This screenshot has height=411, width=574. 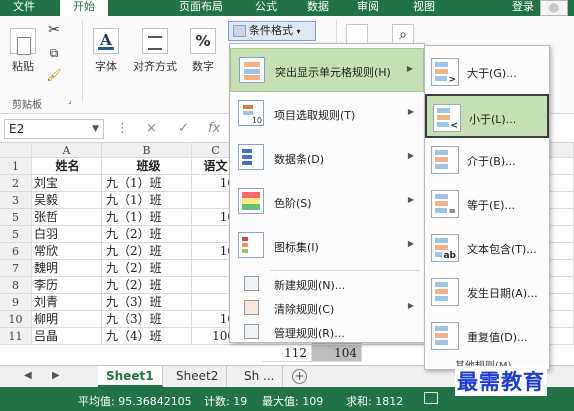 What do you see at coordinates (67, 183) in the screenshot?
I see `cell-name: 刘宝` at bounding box center [67, 183].